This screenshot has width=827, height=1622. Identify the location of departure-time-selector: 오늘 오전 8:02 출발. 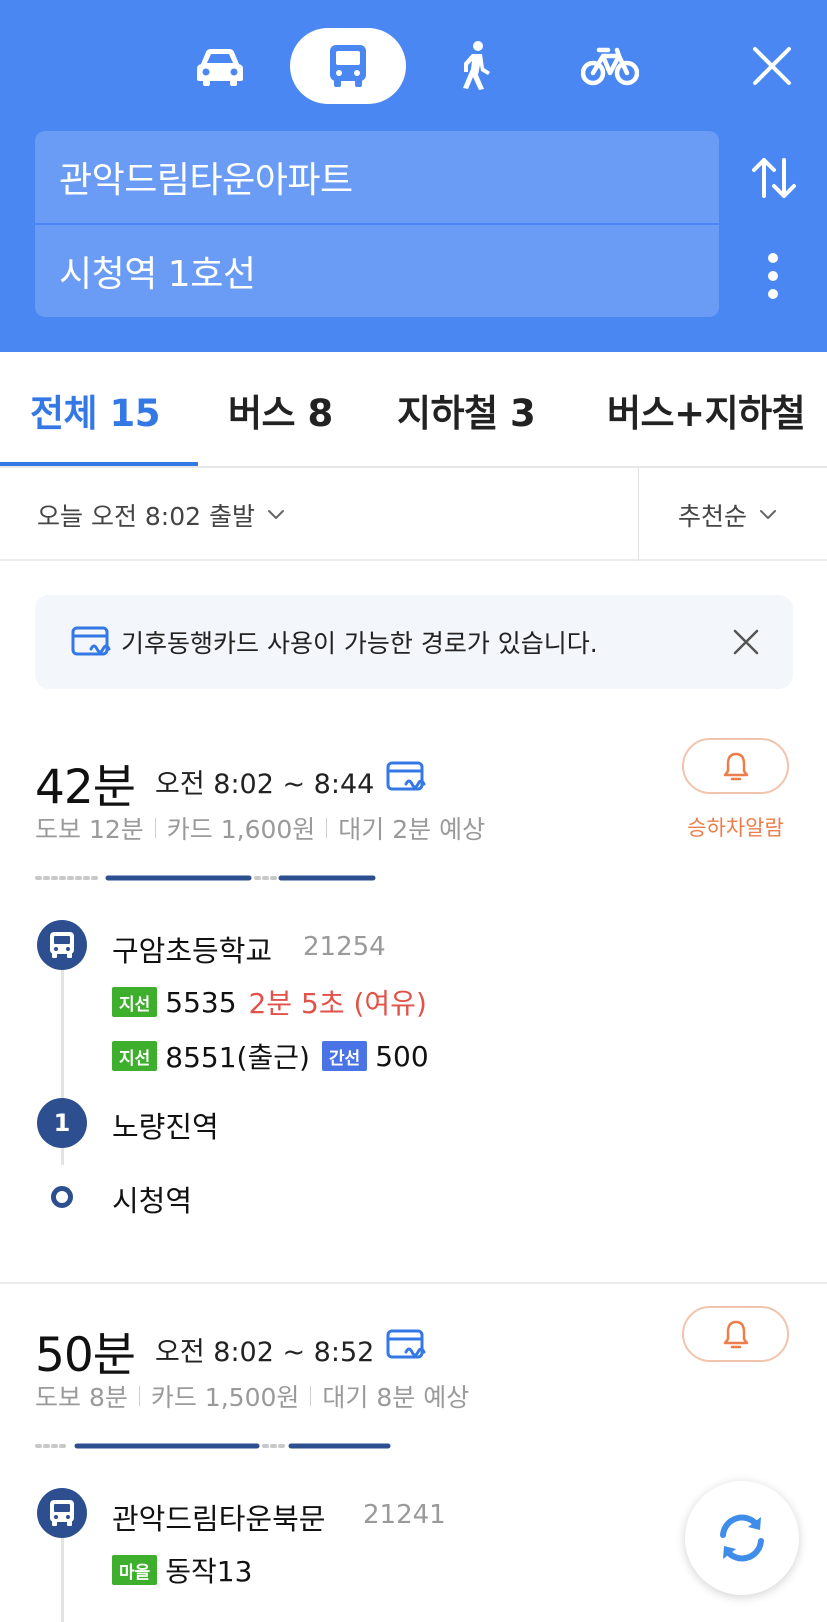
(161, 514).